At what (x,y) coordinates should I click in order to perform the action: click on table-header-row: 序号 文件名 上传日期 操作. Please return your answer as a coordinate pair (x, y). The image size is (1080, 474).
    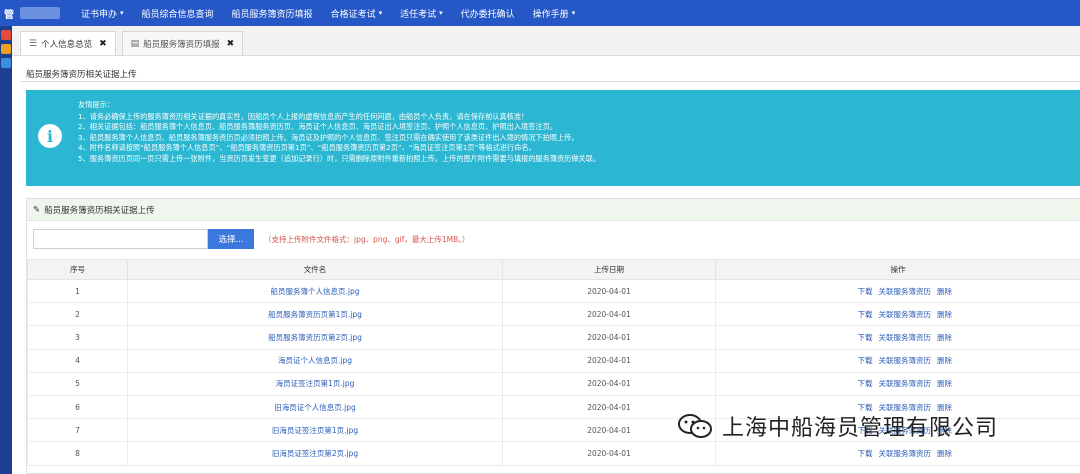
    Looking at the image, I should click on (553, 269).